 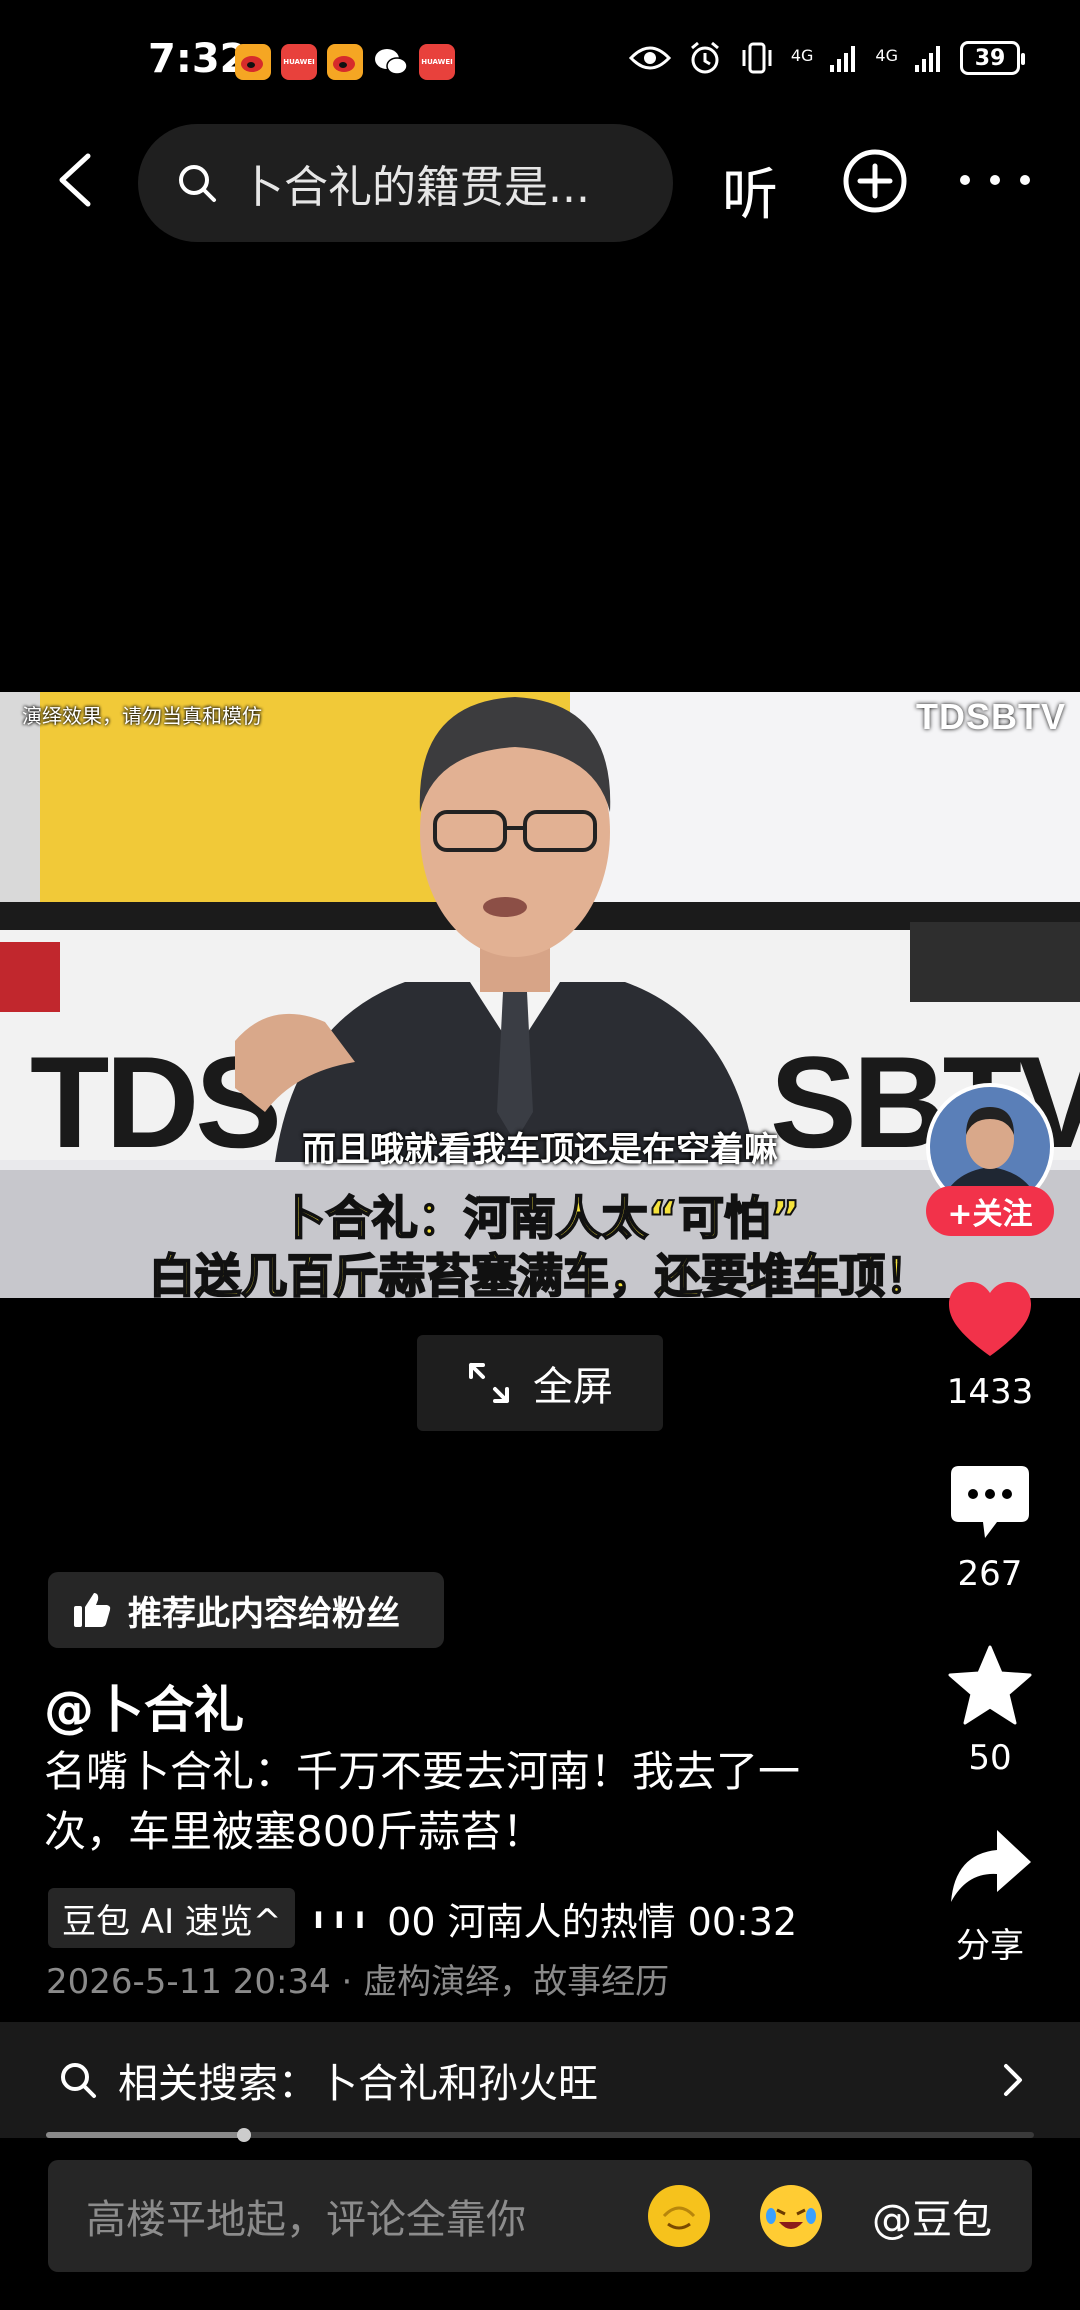 What do you see at coordinates (757, 58) in the screenshot?
I see `vibrate-icon` at bounding box center [757, 58].